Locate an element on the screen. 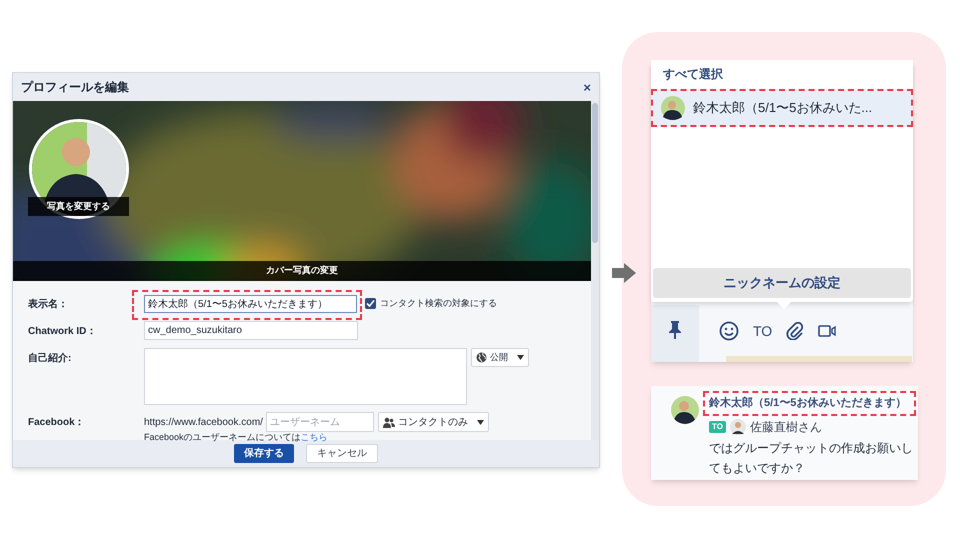 This screenshot has height=540, width=960. visibility-dropdown: 公開 is located at coordinates (500, 357).